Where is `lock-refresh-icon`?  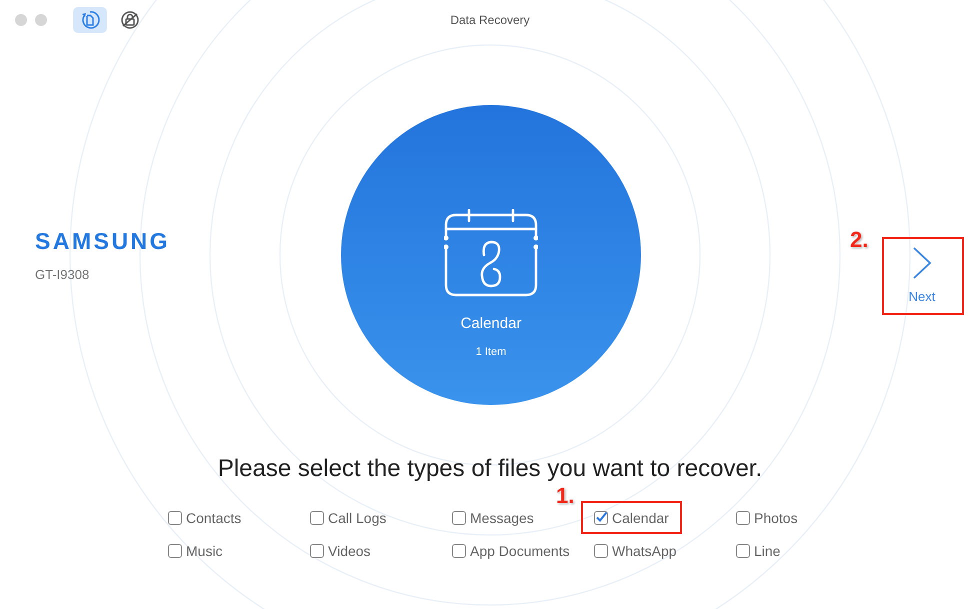 lock-refresh-icon is located at coordinates (130, 20).